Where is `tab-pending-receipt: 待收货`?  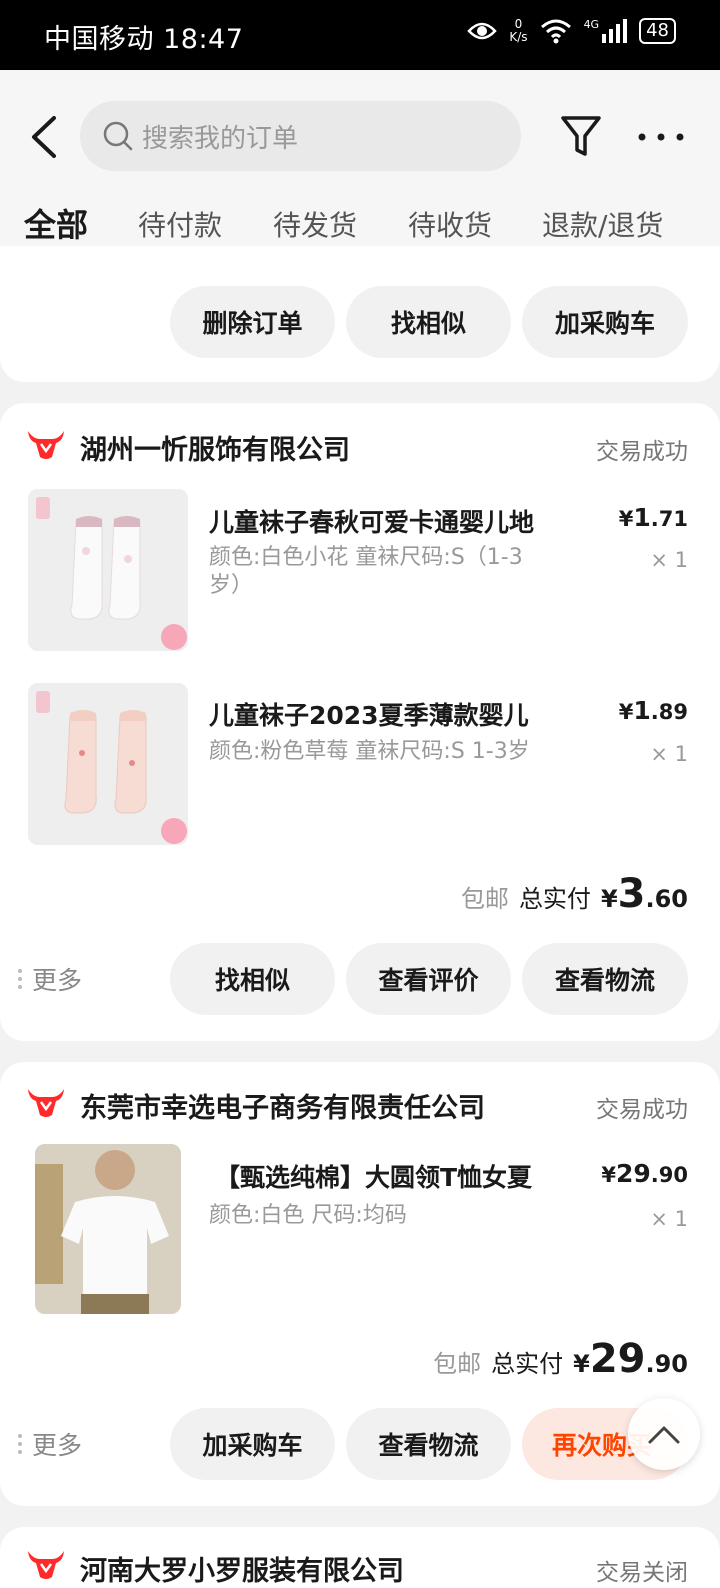
tab-pending-receipt: 待收货 is located at coordinates (450, 224).